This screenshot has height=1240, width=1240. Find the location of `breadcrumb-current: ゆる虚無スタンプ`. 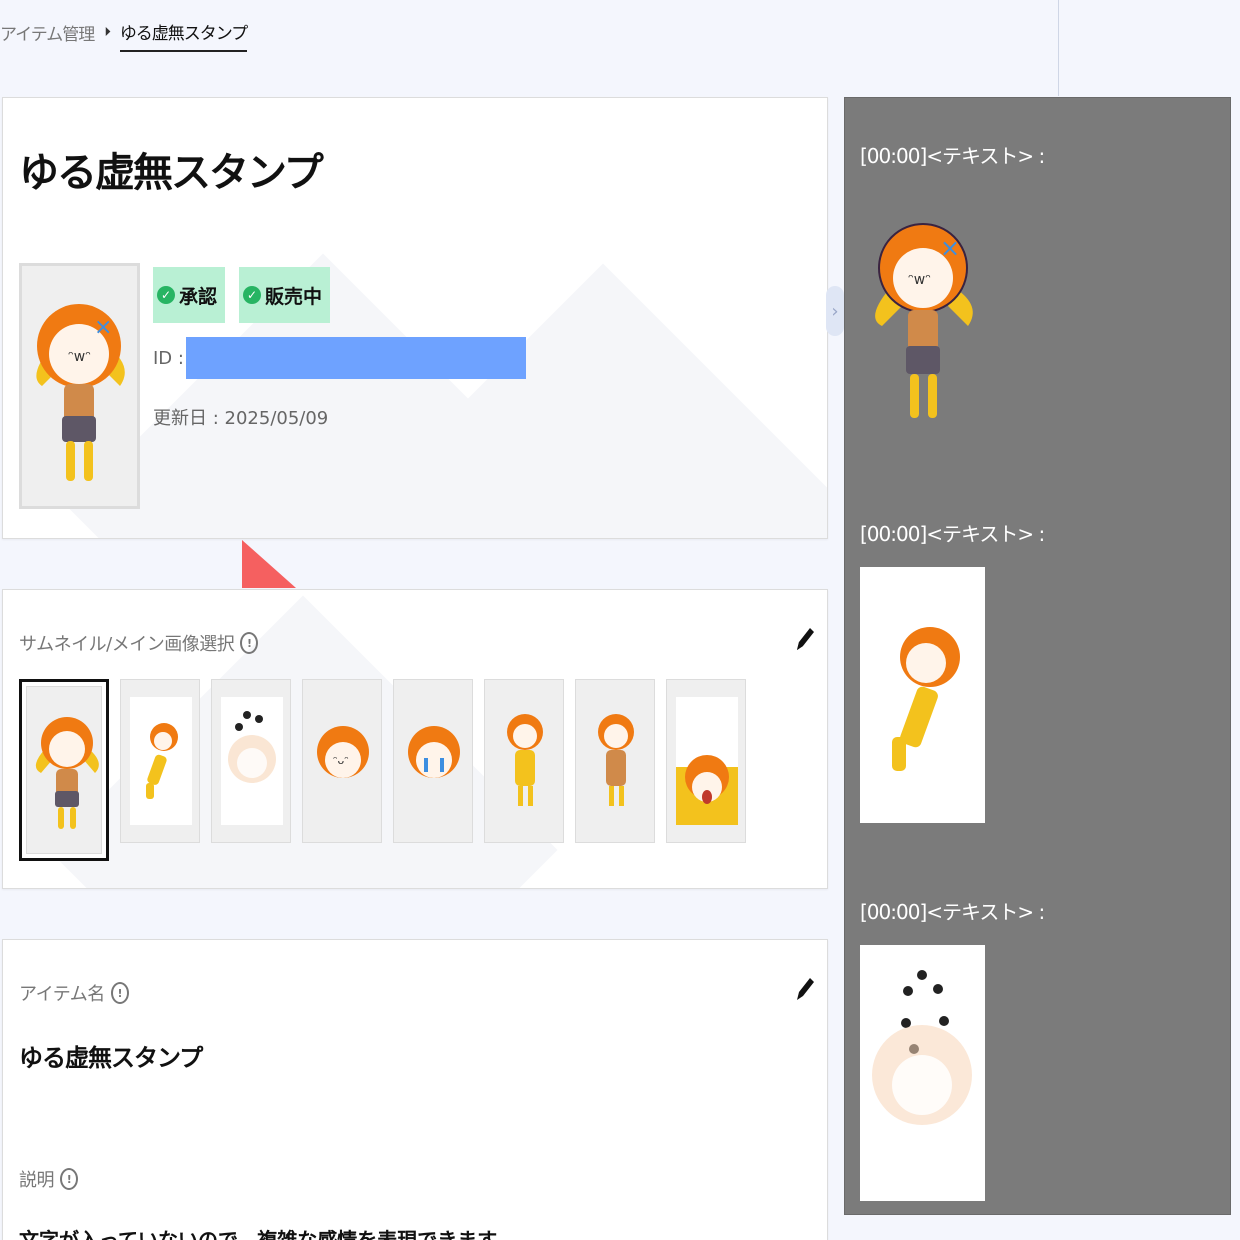

breadcrumb-current: ゆる虚無スタンプ is located at coordinates (183, 35).